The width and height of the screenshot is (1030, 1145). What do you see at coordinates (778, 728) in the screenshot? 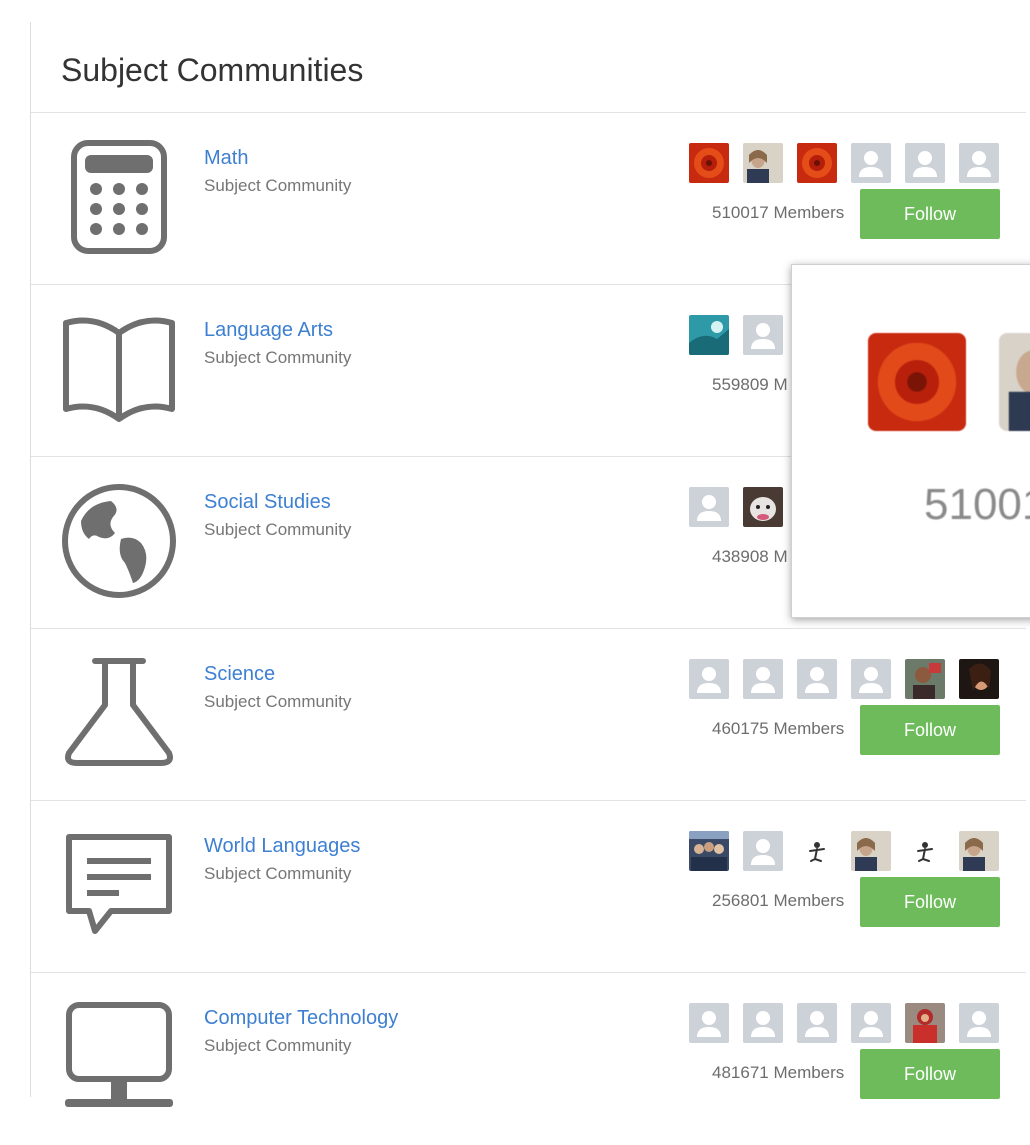
I see `member-count: 460175 Members` at bounding box center [778, 728].